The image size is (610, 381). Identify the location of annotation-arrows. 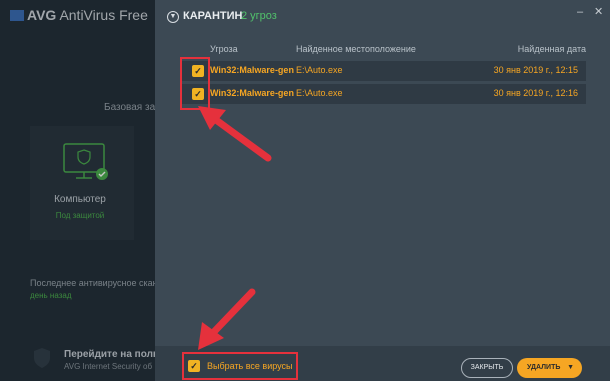
(235, 228).